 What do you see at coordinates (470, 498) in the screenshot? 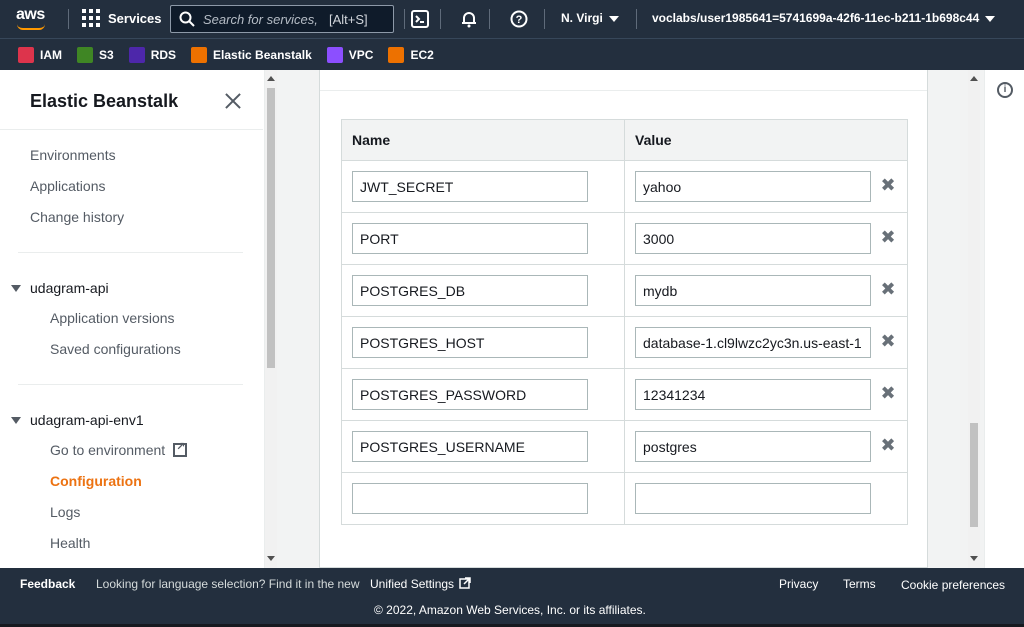
I see `new-property-name-input` at bounding box center [470, 498].